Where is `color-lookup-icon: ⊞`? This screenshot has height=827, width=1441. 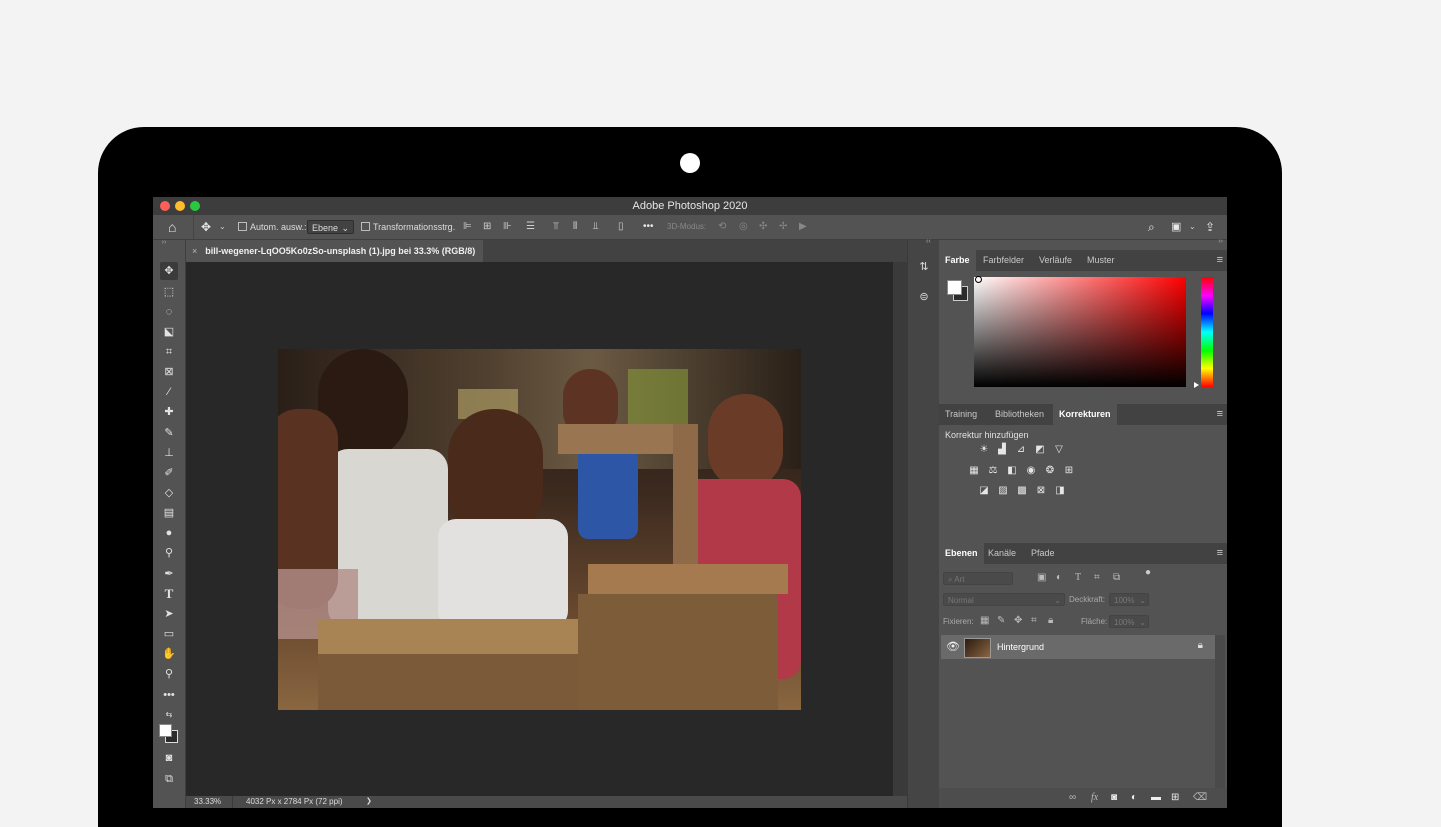
color-lookup-icon: ⊞ is located at coordinates (1069, 471).